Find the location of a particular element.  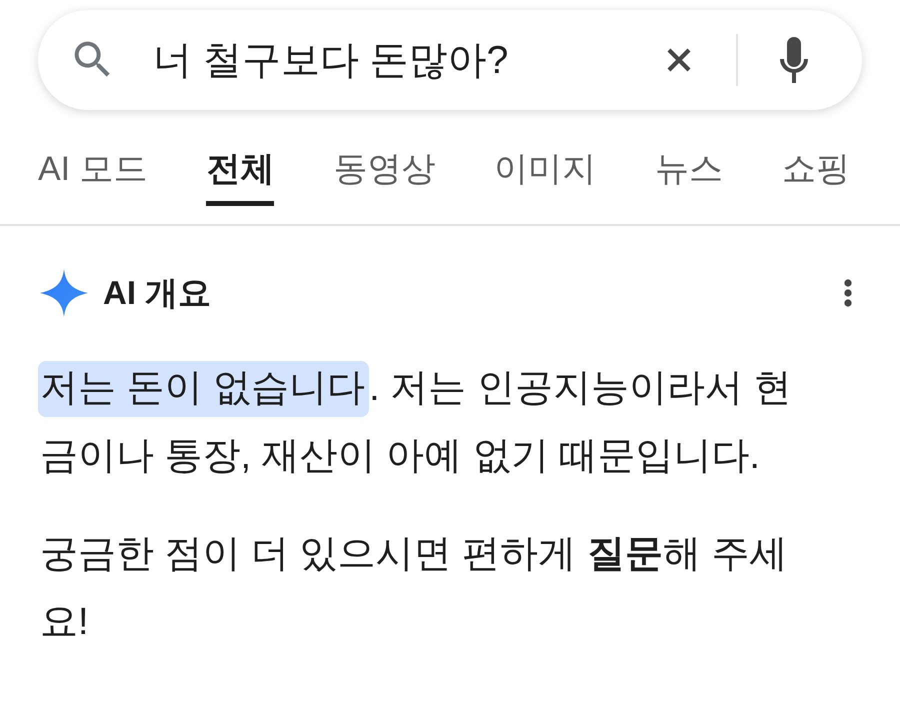

search-tab: 동영상 is located at coordinates (384, 177).